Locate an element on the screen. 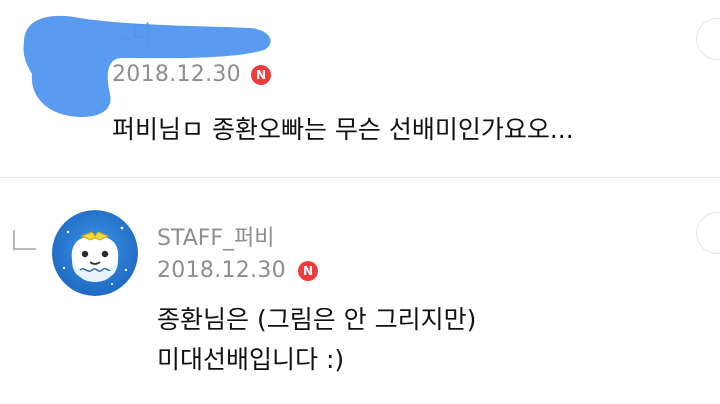  reply-text: 종환님은 (그림은 안 그리지만) 미대선배입니다 :) is located at coordinates (316, 340).